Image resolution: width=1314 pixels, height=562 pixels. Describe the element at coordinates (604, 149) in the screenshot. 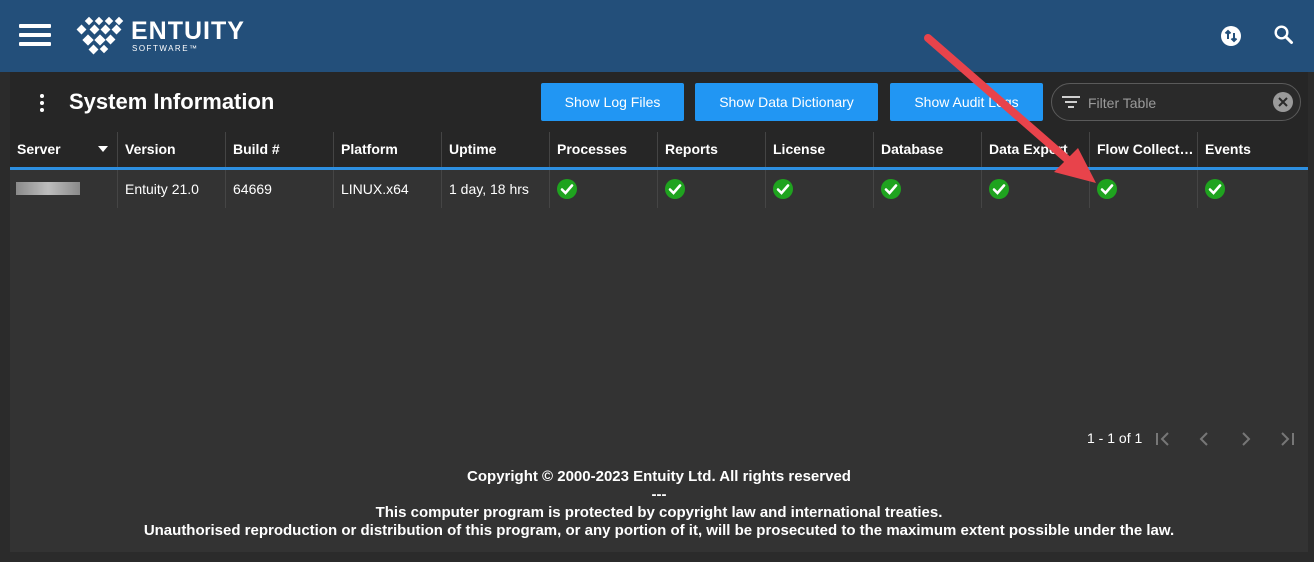

I see `column-header-processes: Processes` at that location.